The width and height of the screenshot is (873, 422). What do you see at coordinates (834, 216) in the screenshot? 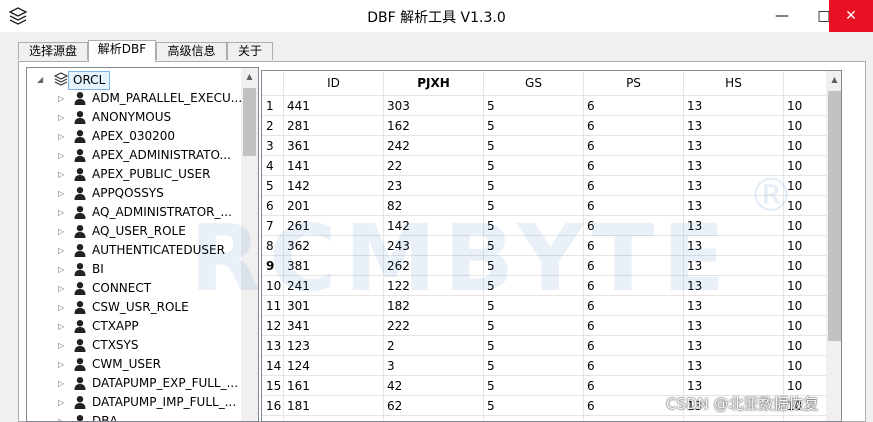
I see `grid-scroll-thumb` at bounding box center [834, 216].